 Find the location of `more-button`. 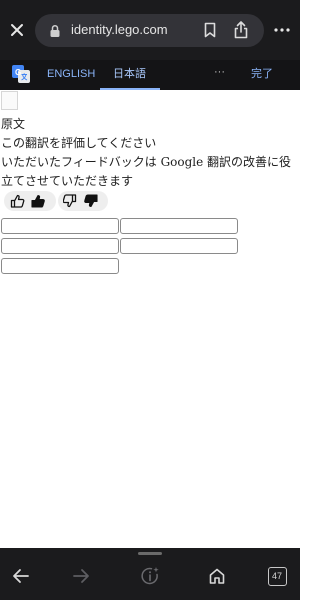

more-button is located at coordinates (282, 30).